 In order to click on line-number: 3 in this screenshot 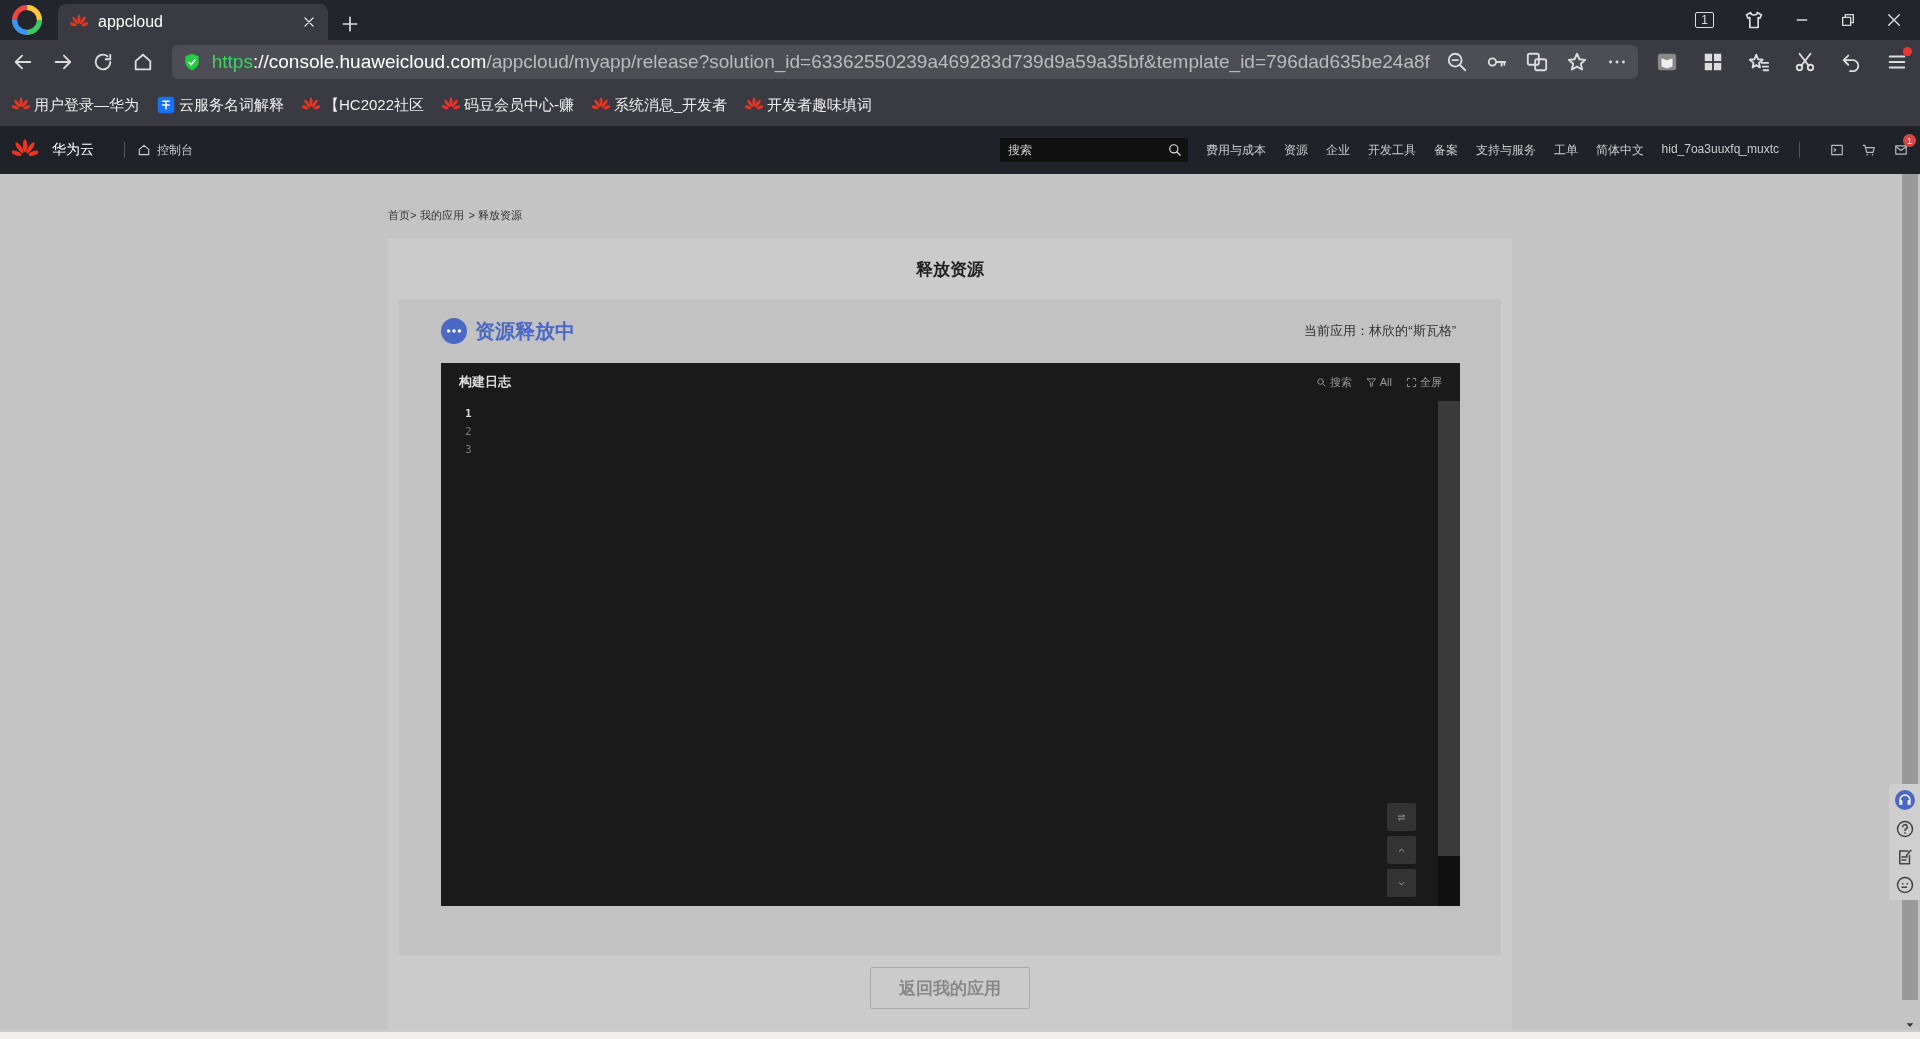, I will do `click(469, 450)`.